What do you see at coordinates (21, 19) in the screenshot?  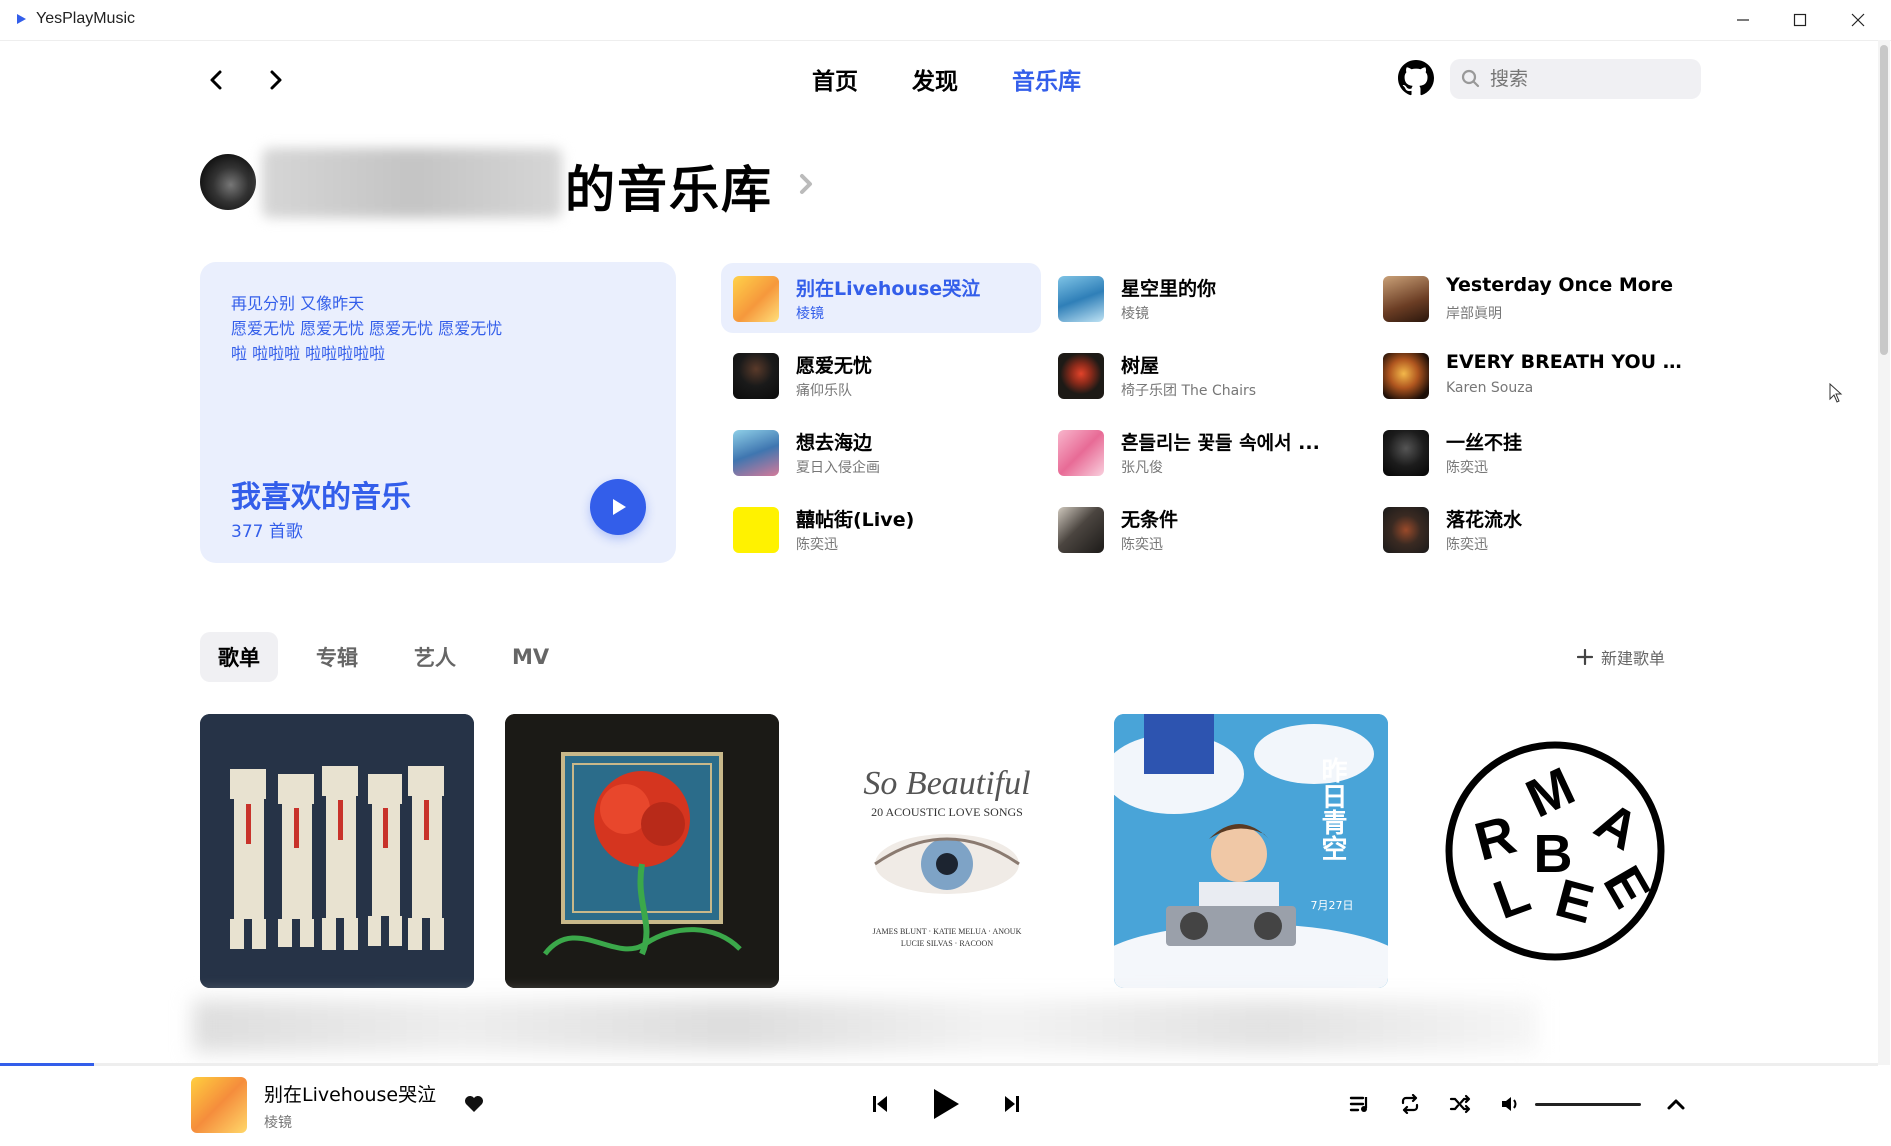 I see `app-logo-icon` at bounding box center [21, 19].